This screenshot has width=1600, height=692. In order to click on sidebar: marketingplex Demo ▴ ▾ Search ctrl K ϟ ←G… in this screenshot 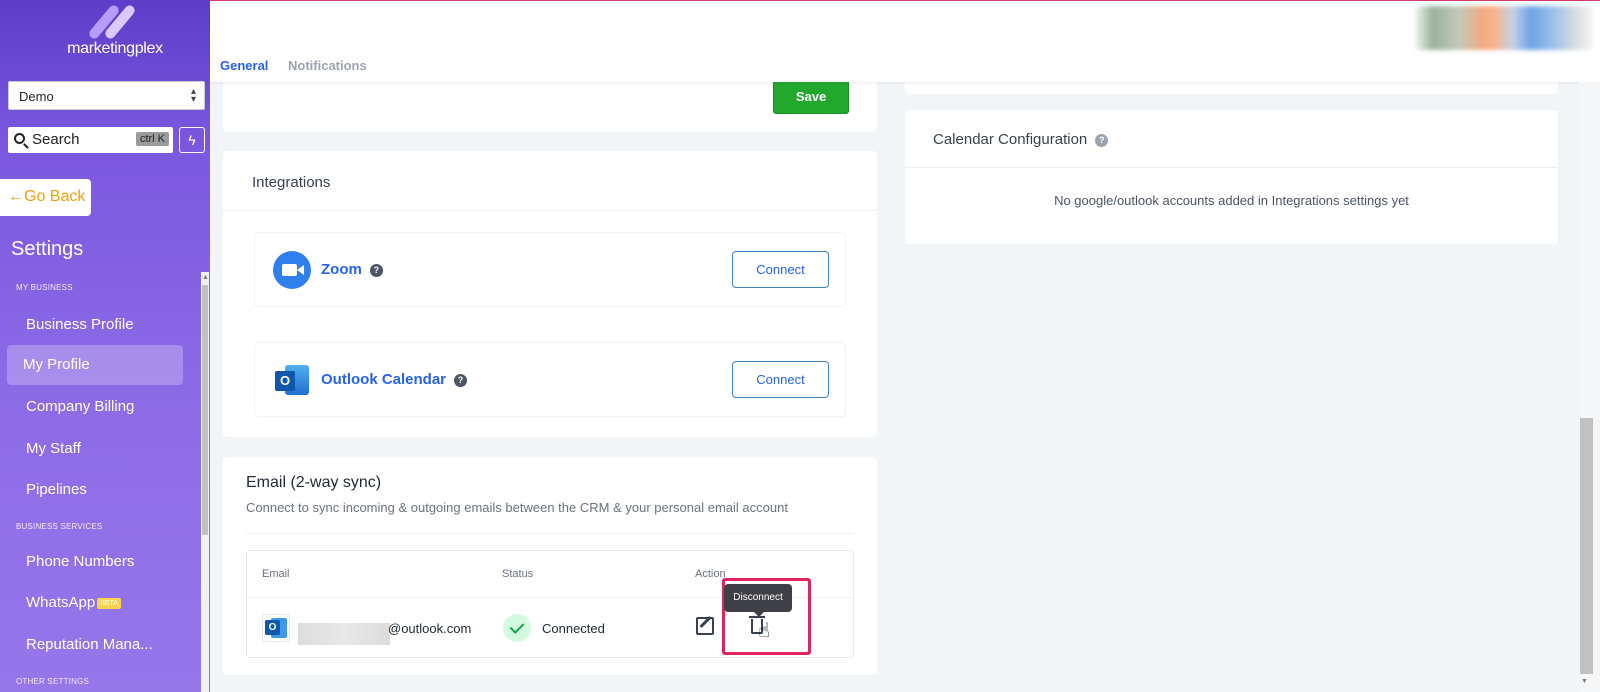, I will do `click(105, 346)`.